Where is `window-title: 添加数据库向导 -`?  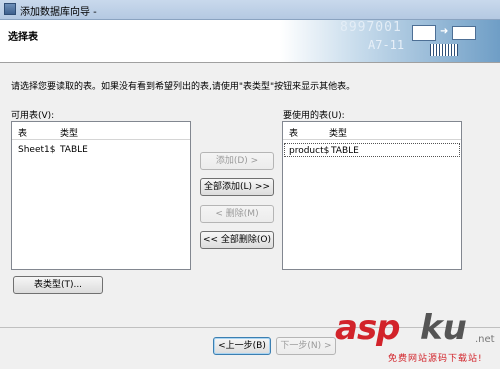 window-title: 添加数据库向导 - is located at coordinates (58, 12).